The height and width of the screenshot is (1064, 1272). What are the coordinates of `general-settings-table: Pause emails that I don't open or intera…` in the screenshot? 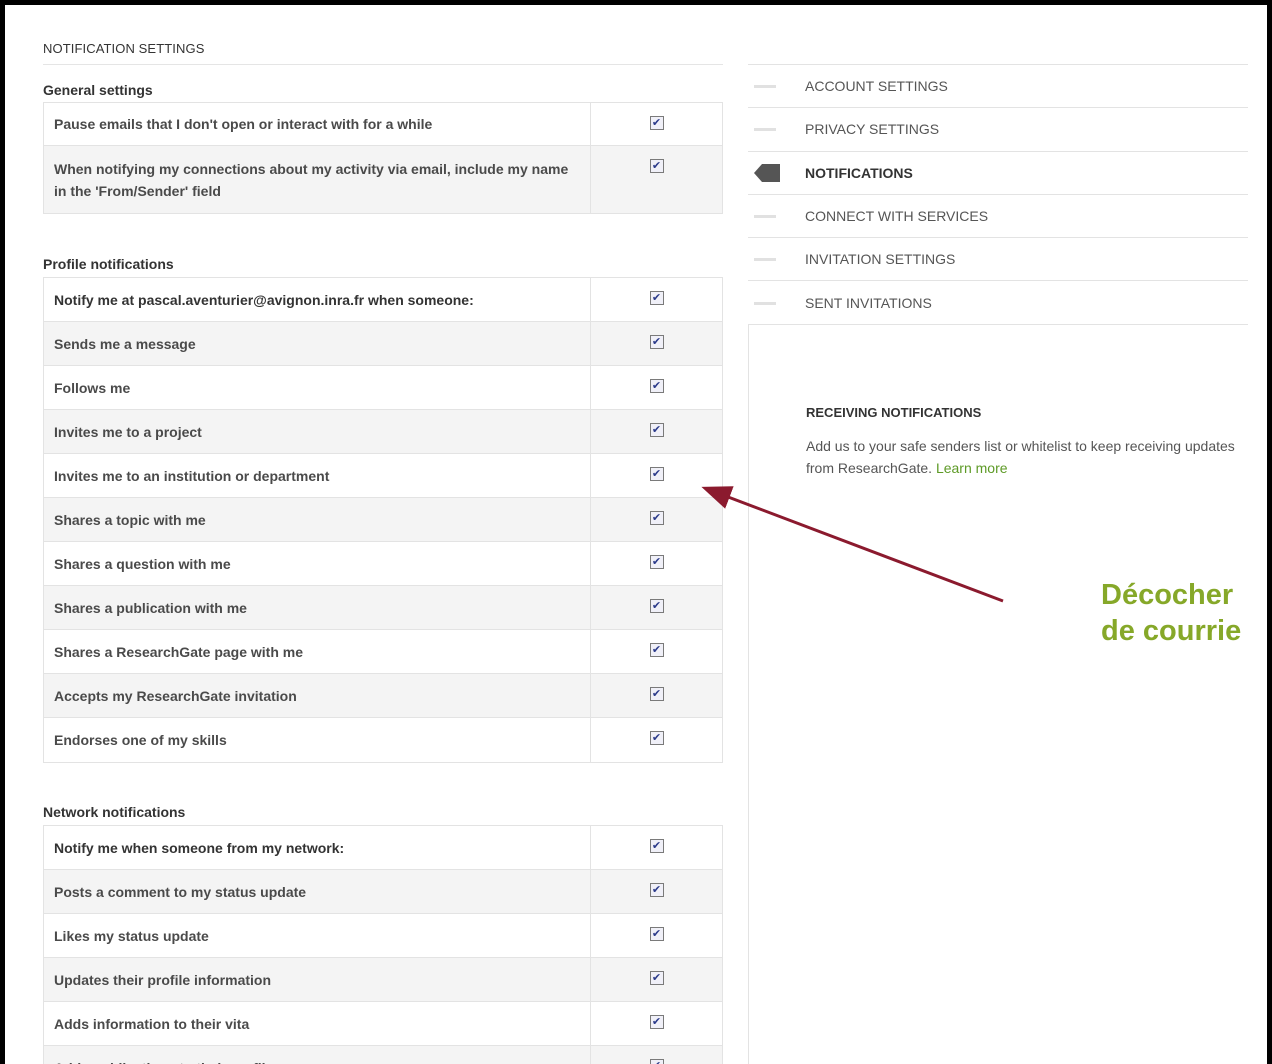 It's located at (383, 158).